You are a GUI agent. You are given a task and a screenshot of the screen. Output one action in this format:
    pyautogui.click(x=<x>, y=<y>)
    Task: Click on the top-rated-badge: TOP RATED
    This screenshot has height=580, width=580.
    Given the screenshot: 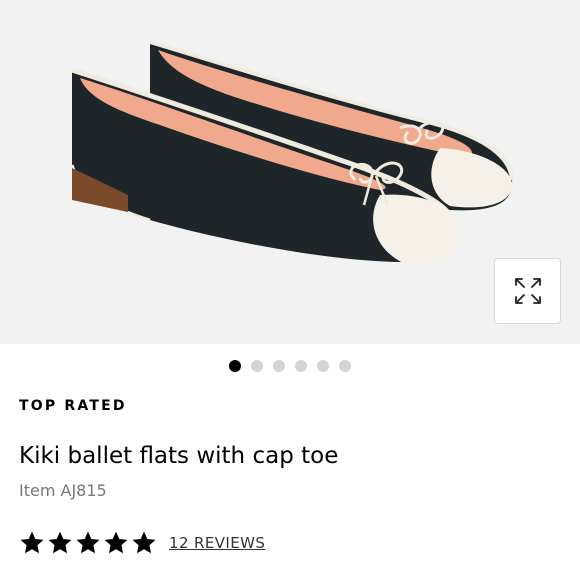 What is the action you would take?
    pyautogui.click(x=73, y=406)
    